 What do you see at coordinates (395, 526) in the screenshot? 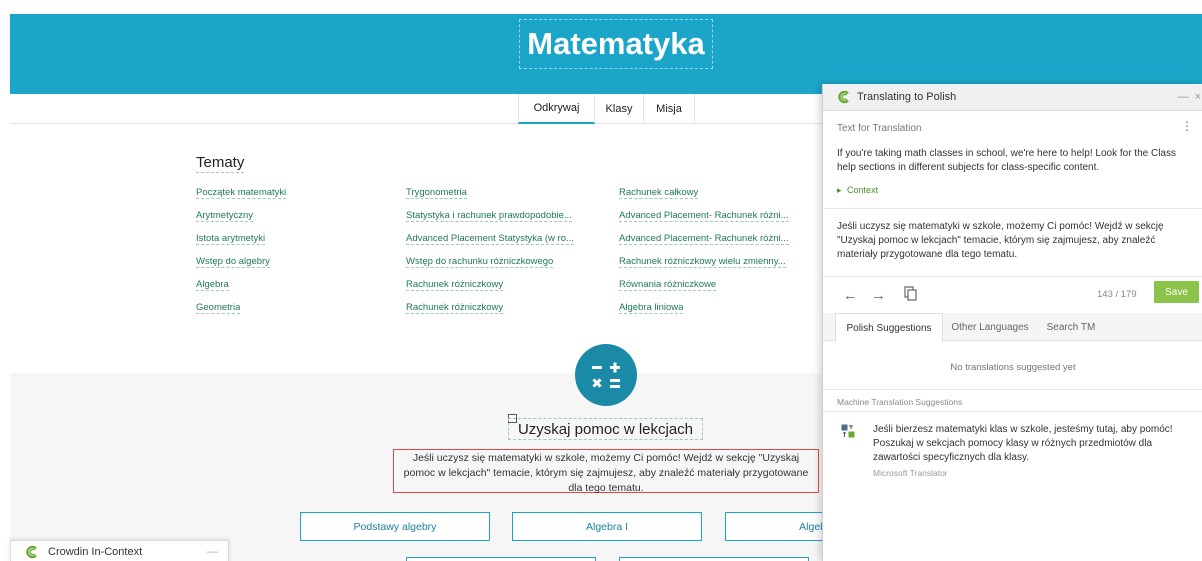
I see `course-button-podstawy-algebry: Podstawy algebry` at bounding box center [395, 526].